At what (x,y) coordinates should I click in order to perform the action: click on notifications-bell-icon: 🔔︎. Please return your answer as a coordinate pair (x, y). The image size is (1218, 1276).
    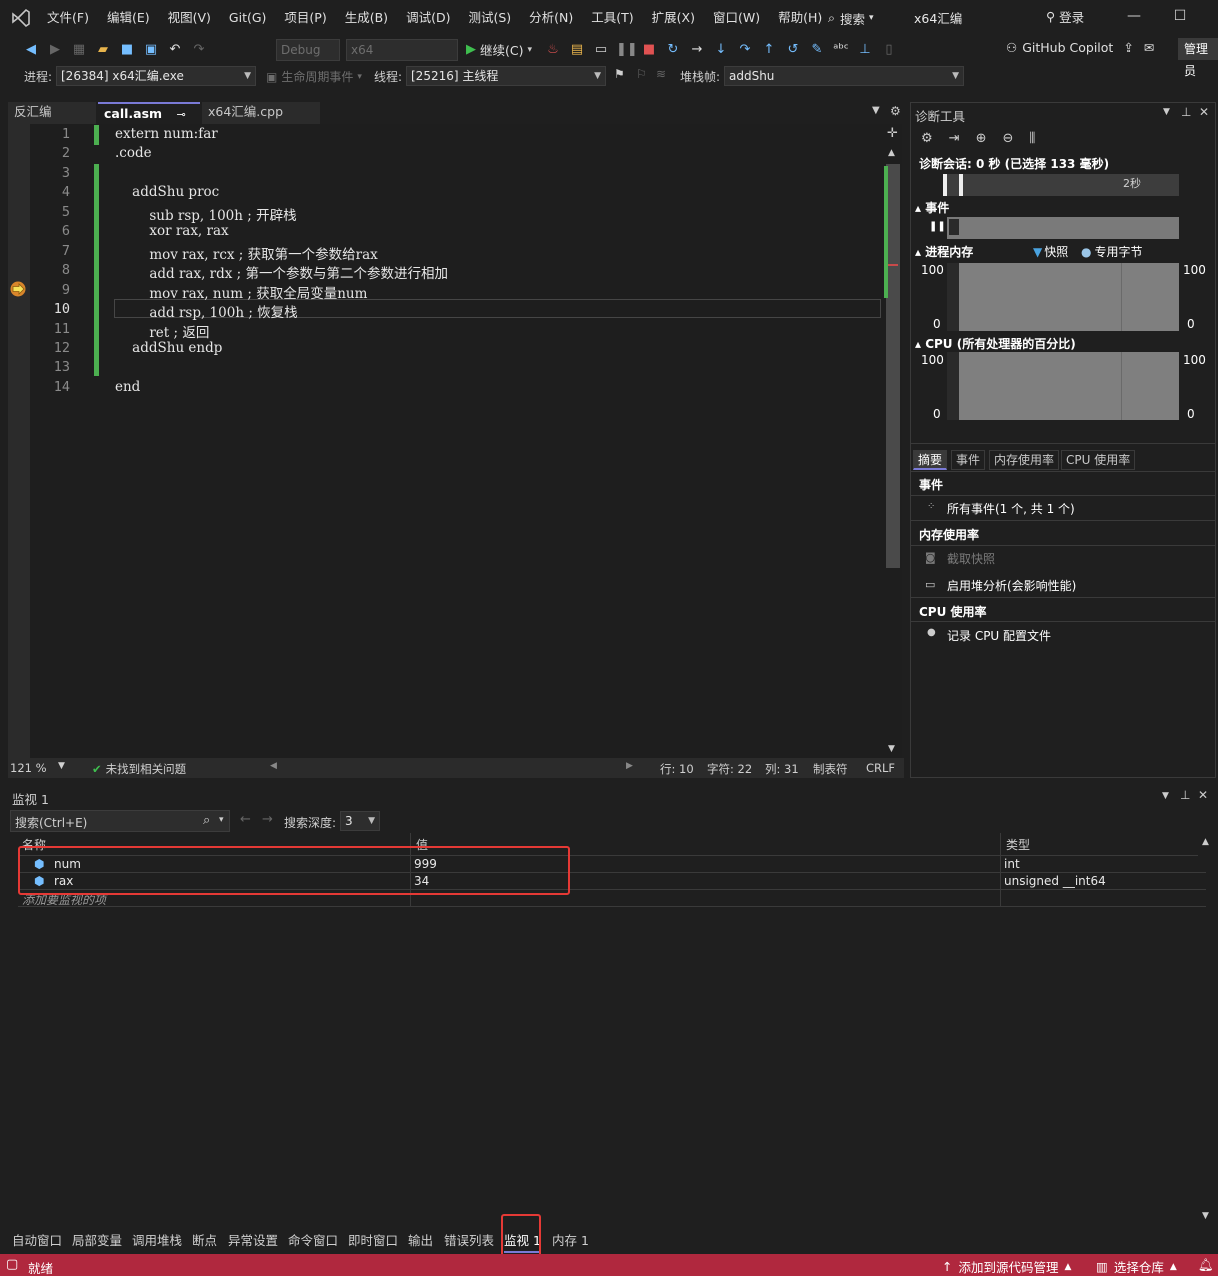
    Looking at the image, I should click on (1206, 1265).